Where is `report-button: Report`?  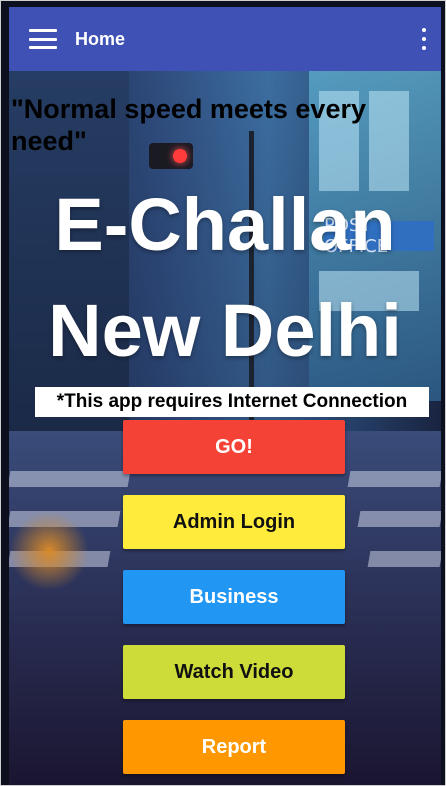 report-button: Report is located at coordinates (234, 747).